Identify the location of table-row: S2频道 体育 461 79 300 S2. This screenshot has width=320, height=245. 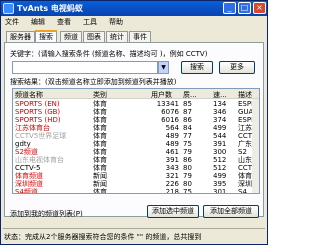
(133, 152).